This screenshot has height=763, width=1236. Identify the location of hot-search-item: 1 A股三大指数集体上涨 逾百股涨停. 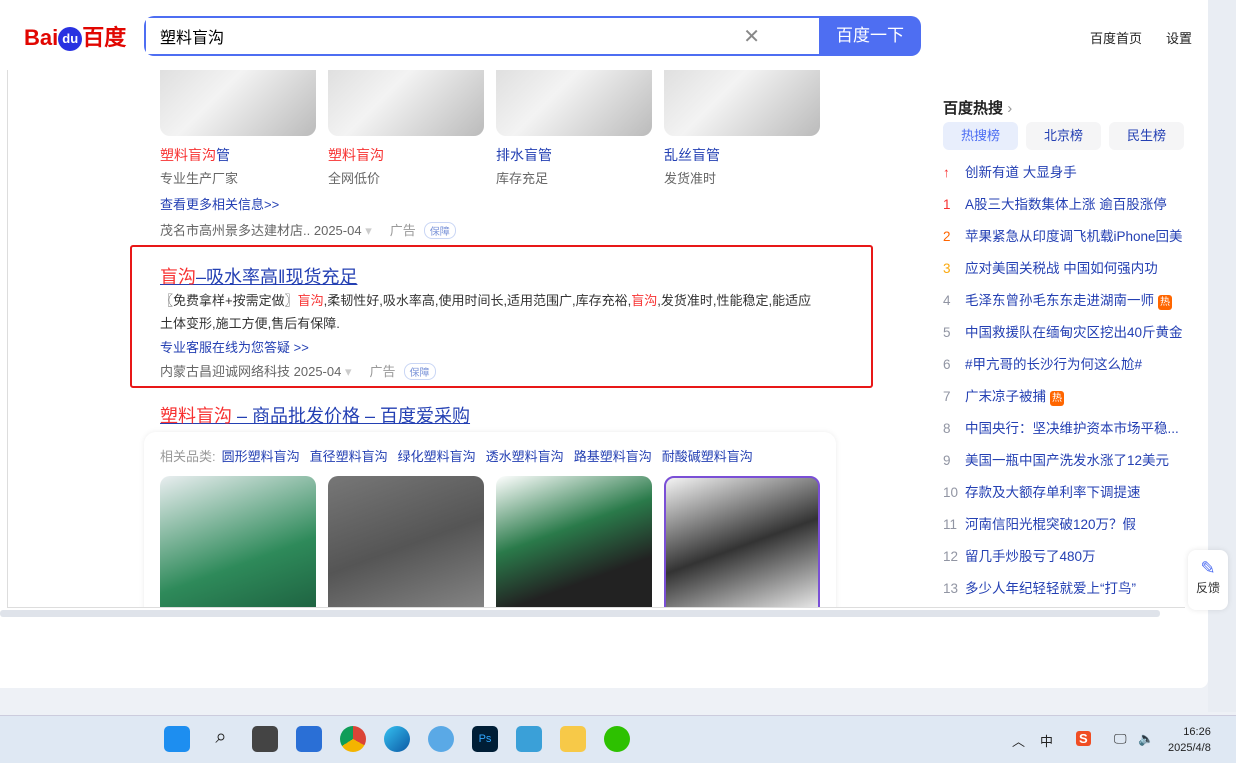
(1064, 208).